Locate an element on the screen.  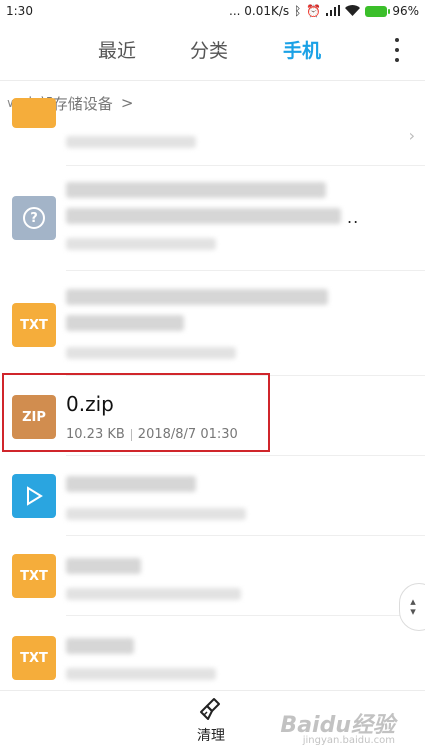
name-truncation: .. is located at coordinates (353, 217).